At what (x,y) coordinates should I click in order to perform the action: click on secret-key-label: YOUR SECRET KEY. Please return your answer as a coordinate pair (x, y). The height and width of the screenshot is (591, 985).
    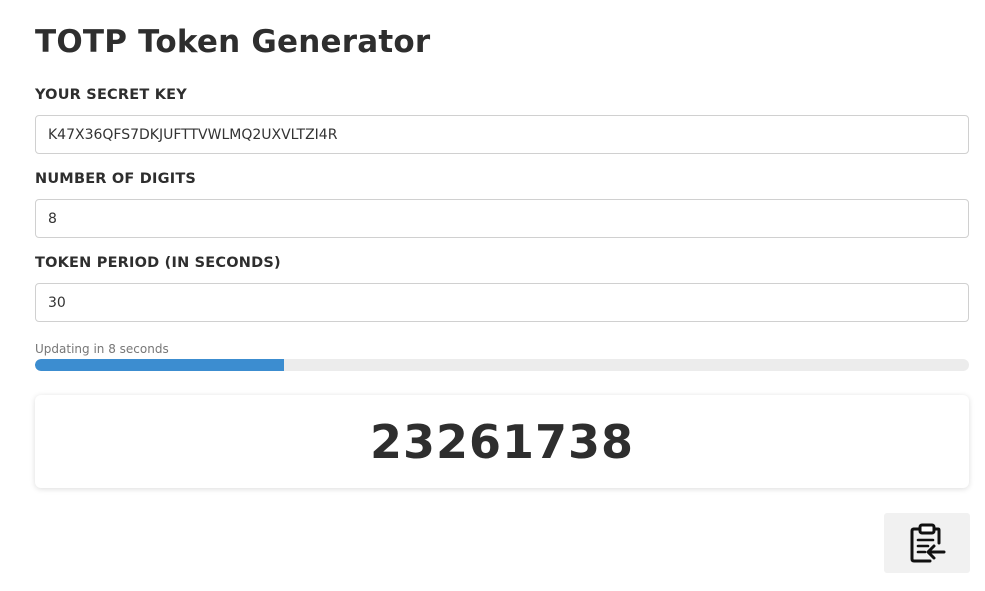
    Looking at the image, I should click on (111, 95).